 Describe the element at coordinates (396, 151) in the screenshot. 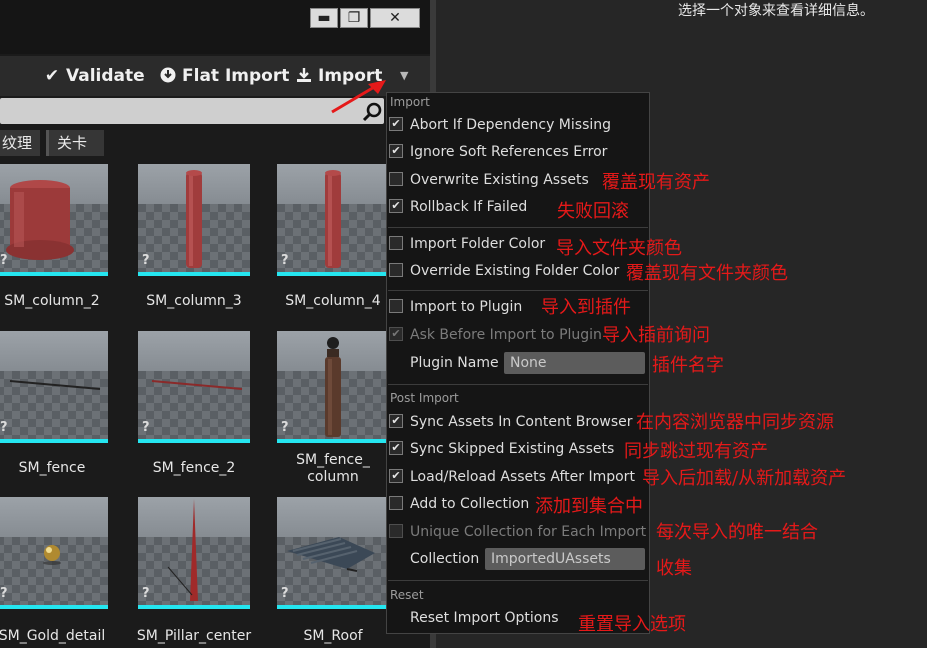

I see `checkbox-ignore-soft: ✔` at that location.